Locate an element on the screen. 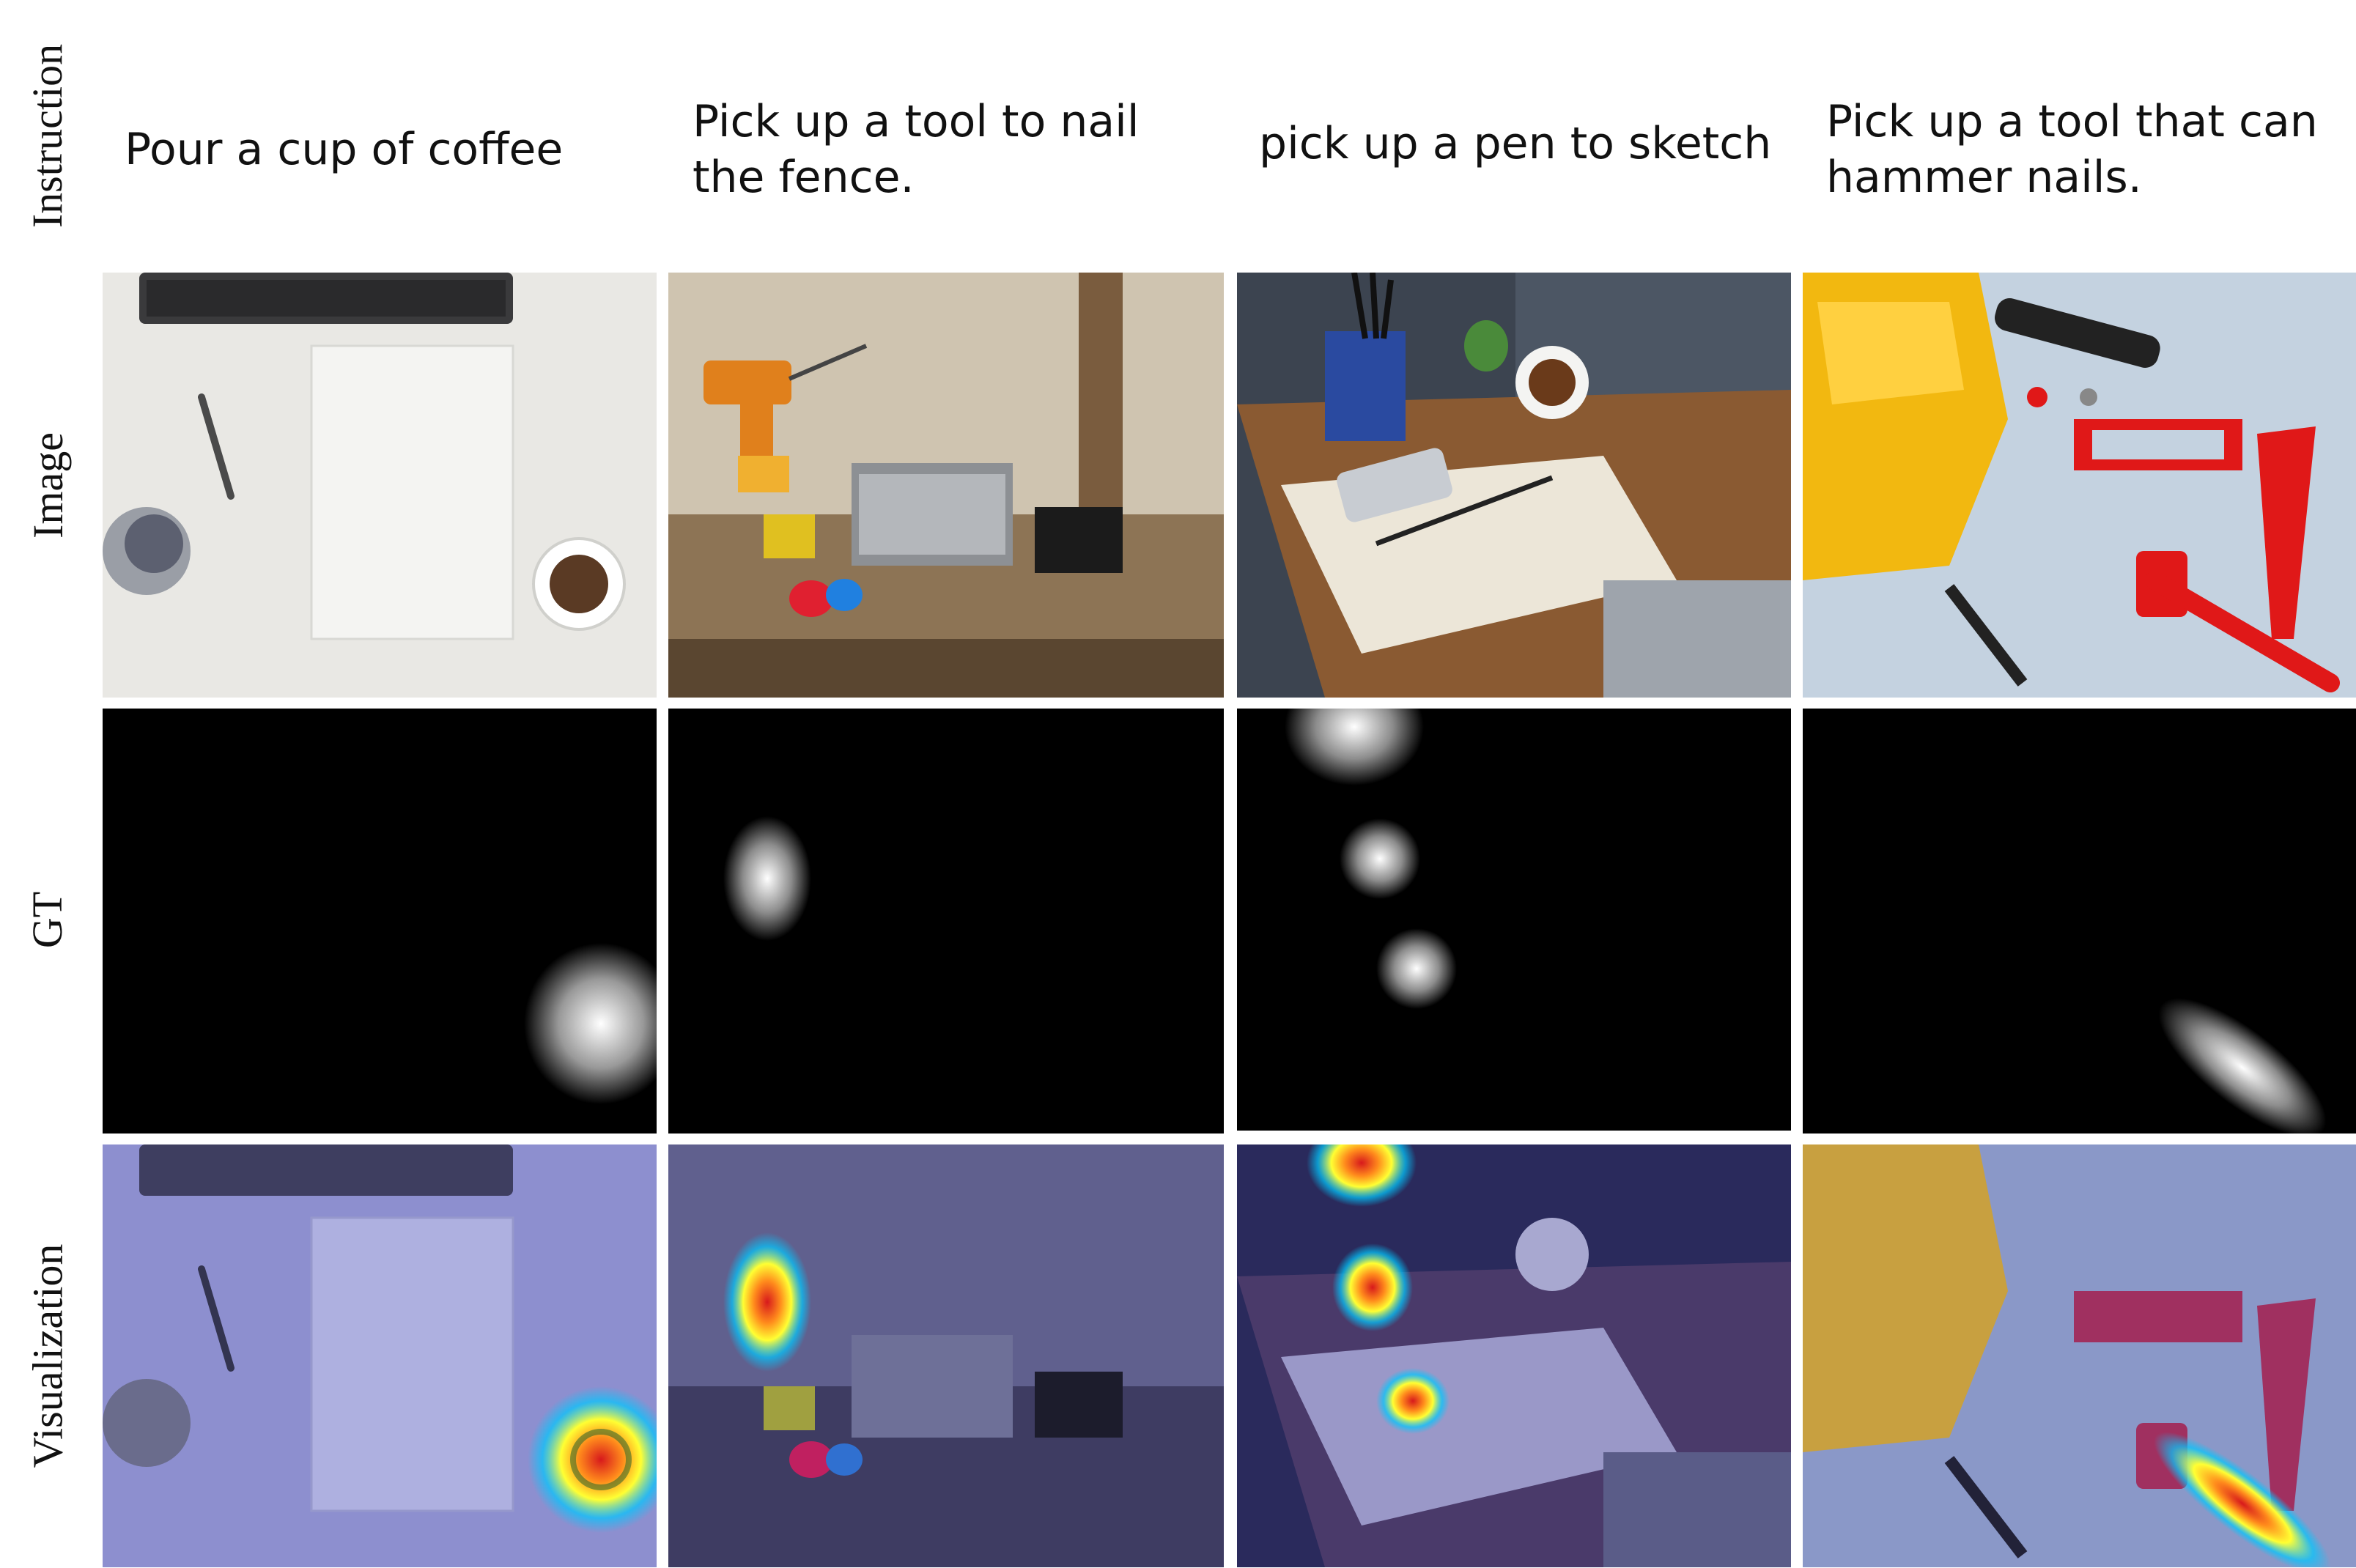 The height and width of the screenshot is (1568, 2356). row-label-visualization: Visualization is located at coordinates (47, 1356).